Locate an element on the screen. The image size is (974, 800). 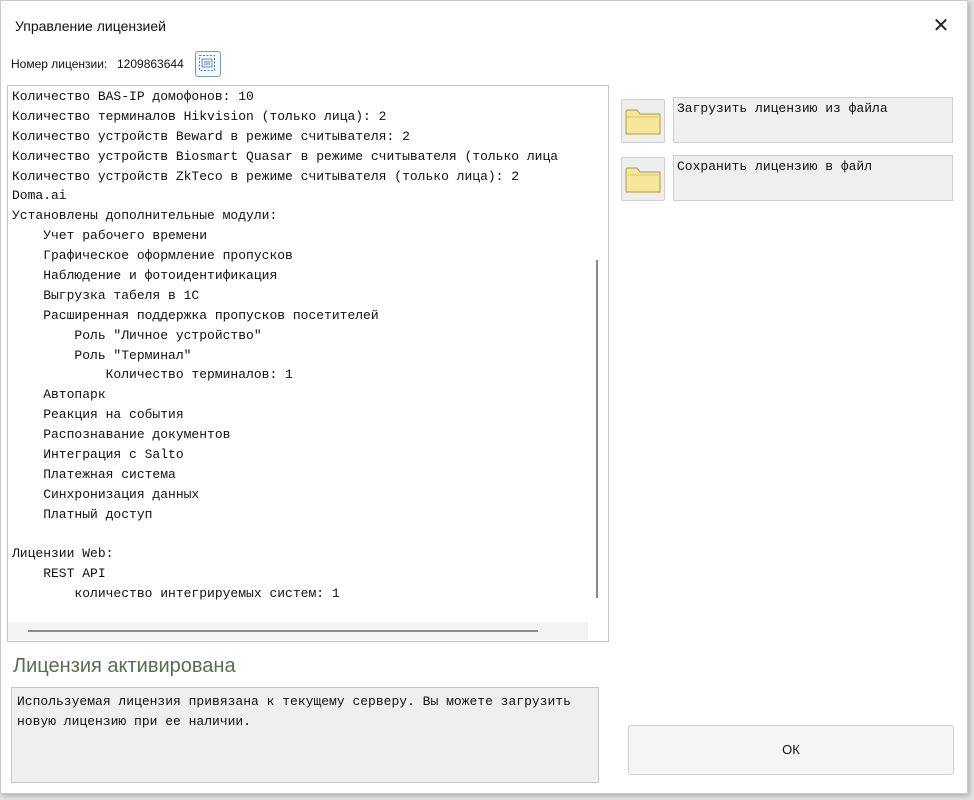
detail-line: Интеграция с Salto is located at coordinates (98, 455).